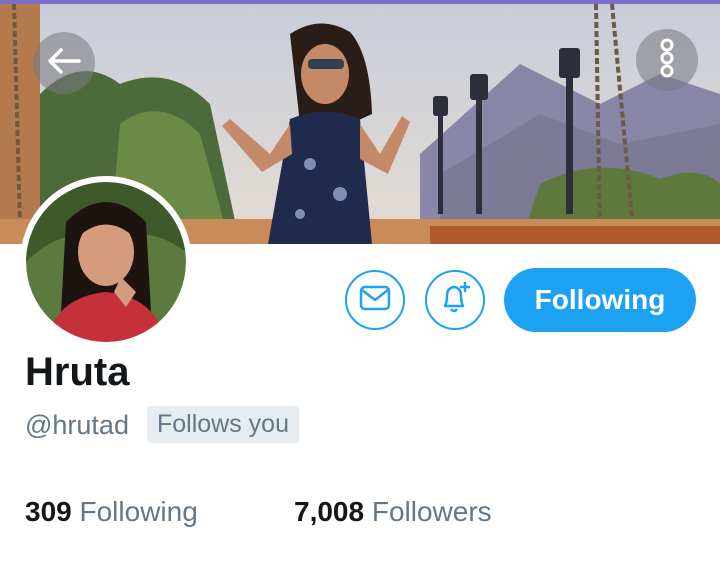  Describe the element at coordinates (77, 372) in the screenshot. I see `profile-name: Hruta` at that location.